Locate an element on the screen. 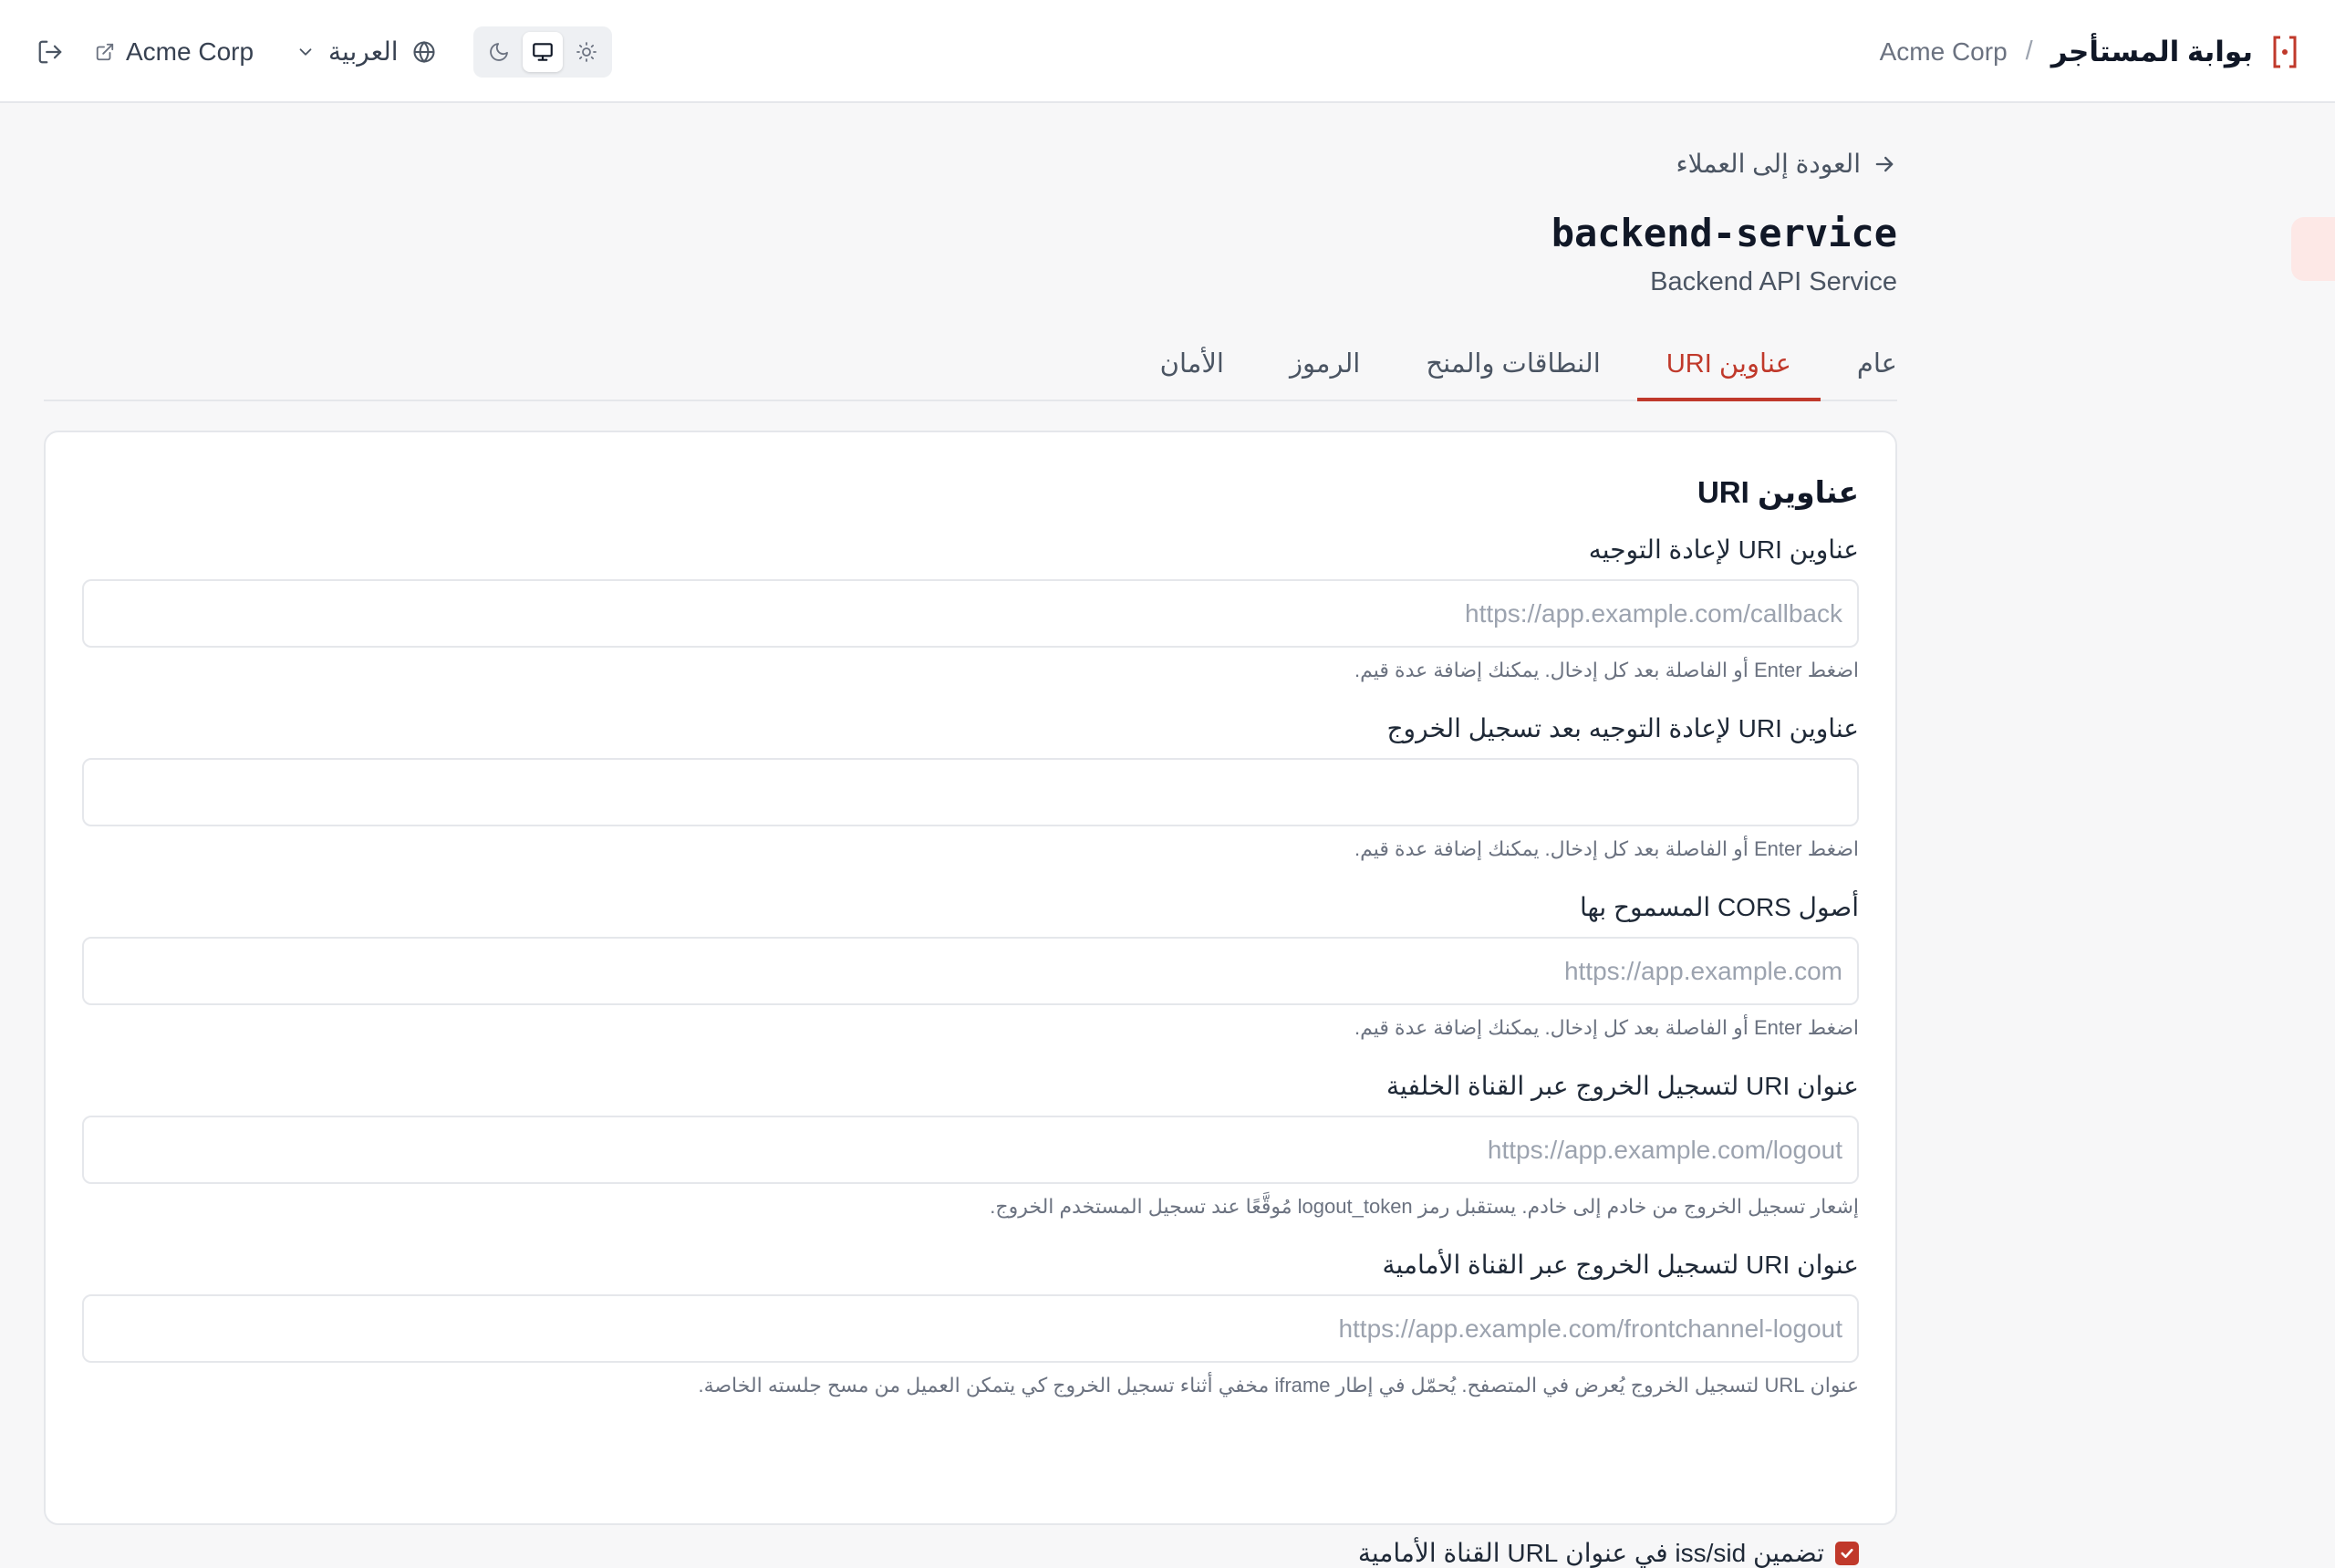 The width and height of the screenshot is (2335, 1568). tab-tokens: الرموز is located at coordinates (1325, 366).